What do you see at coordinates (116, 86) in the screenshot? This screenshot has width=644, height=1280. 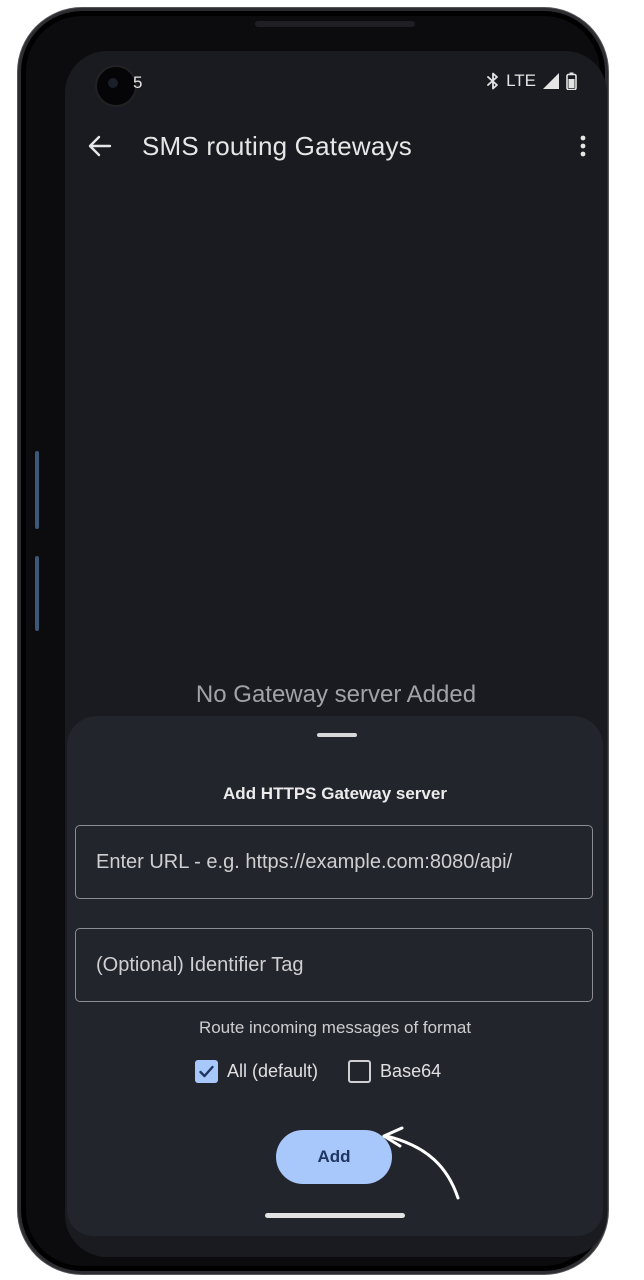 I see `front-camera` at bounding box center [116, 86].